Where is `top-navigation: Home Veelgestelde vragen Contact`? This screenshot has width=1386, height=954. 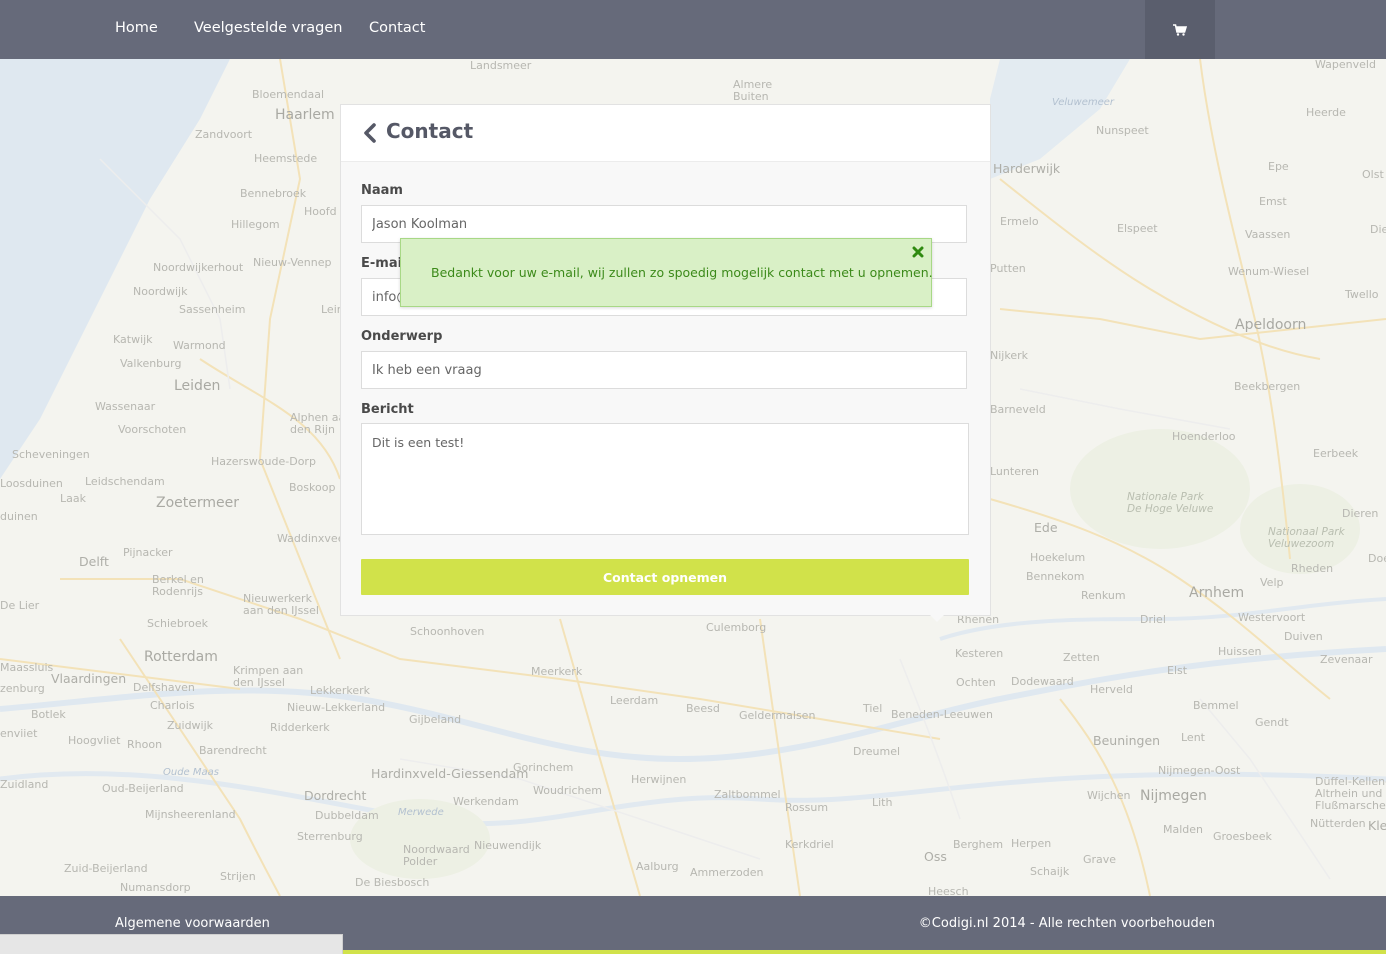
top-navigation: Home Veelgestelde vragen Contact is located at coordinates (693, 29).